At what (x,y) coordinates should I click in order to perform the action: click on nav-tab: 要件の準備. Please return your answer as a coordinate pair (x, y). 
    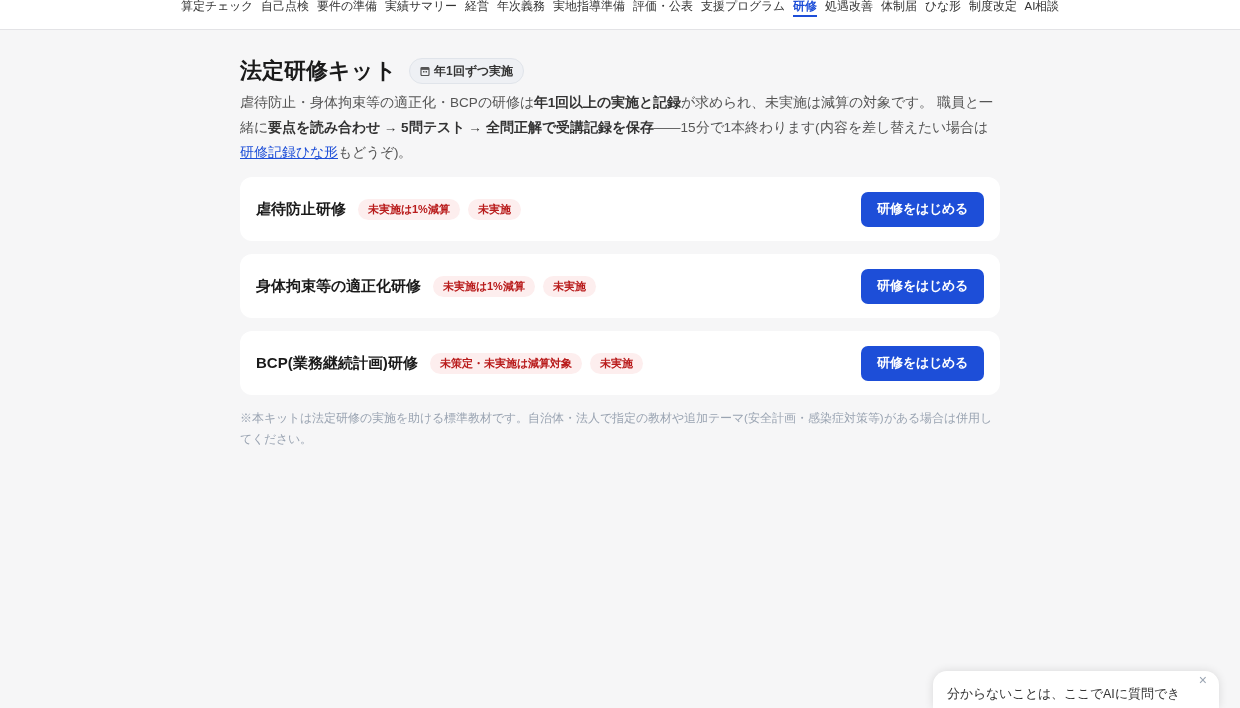
    Looking at the image, I should click on (346, 8).